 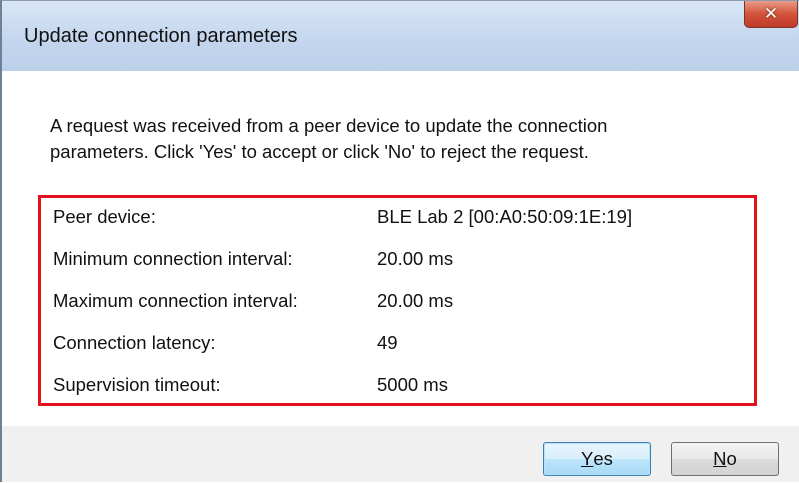 I want to click on no-button: No, so click(x=725, y=459).